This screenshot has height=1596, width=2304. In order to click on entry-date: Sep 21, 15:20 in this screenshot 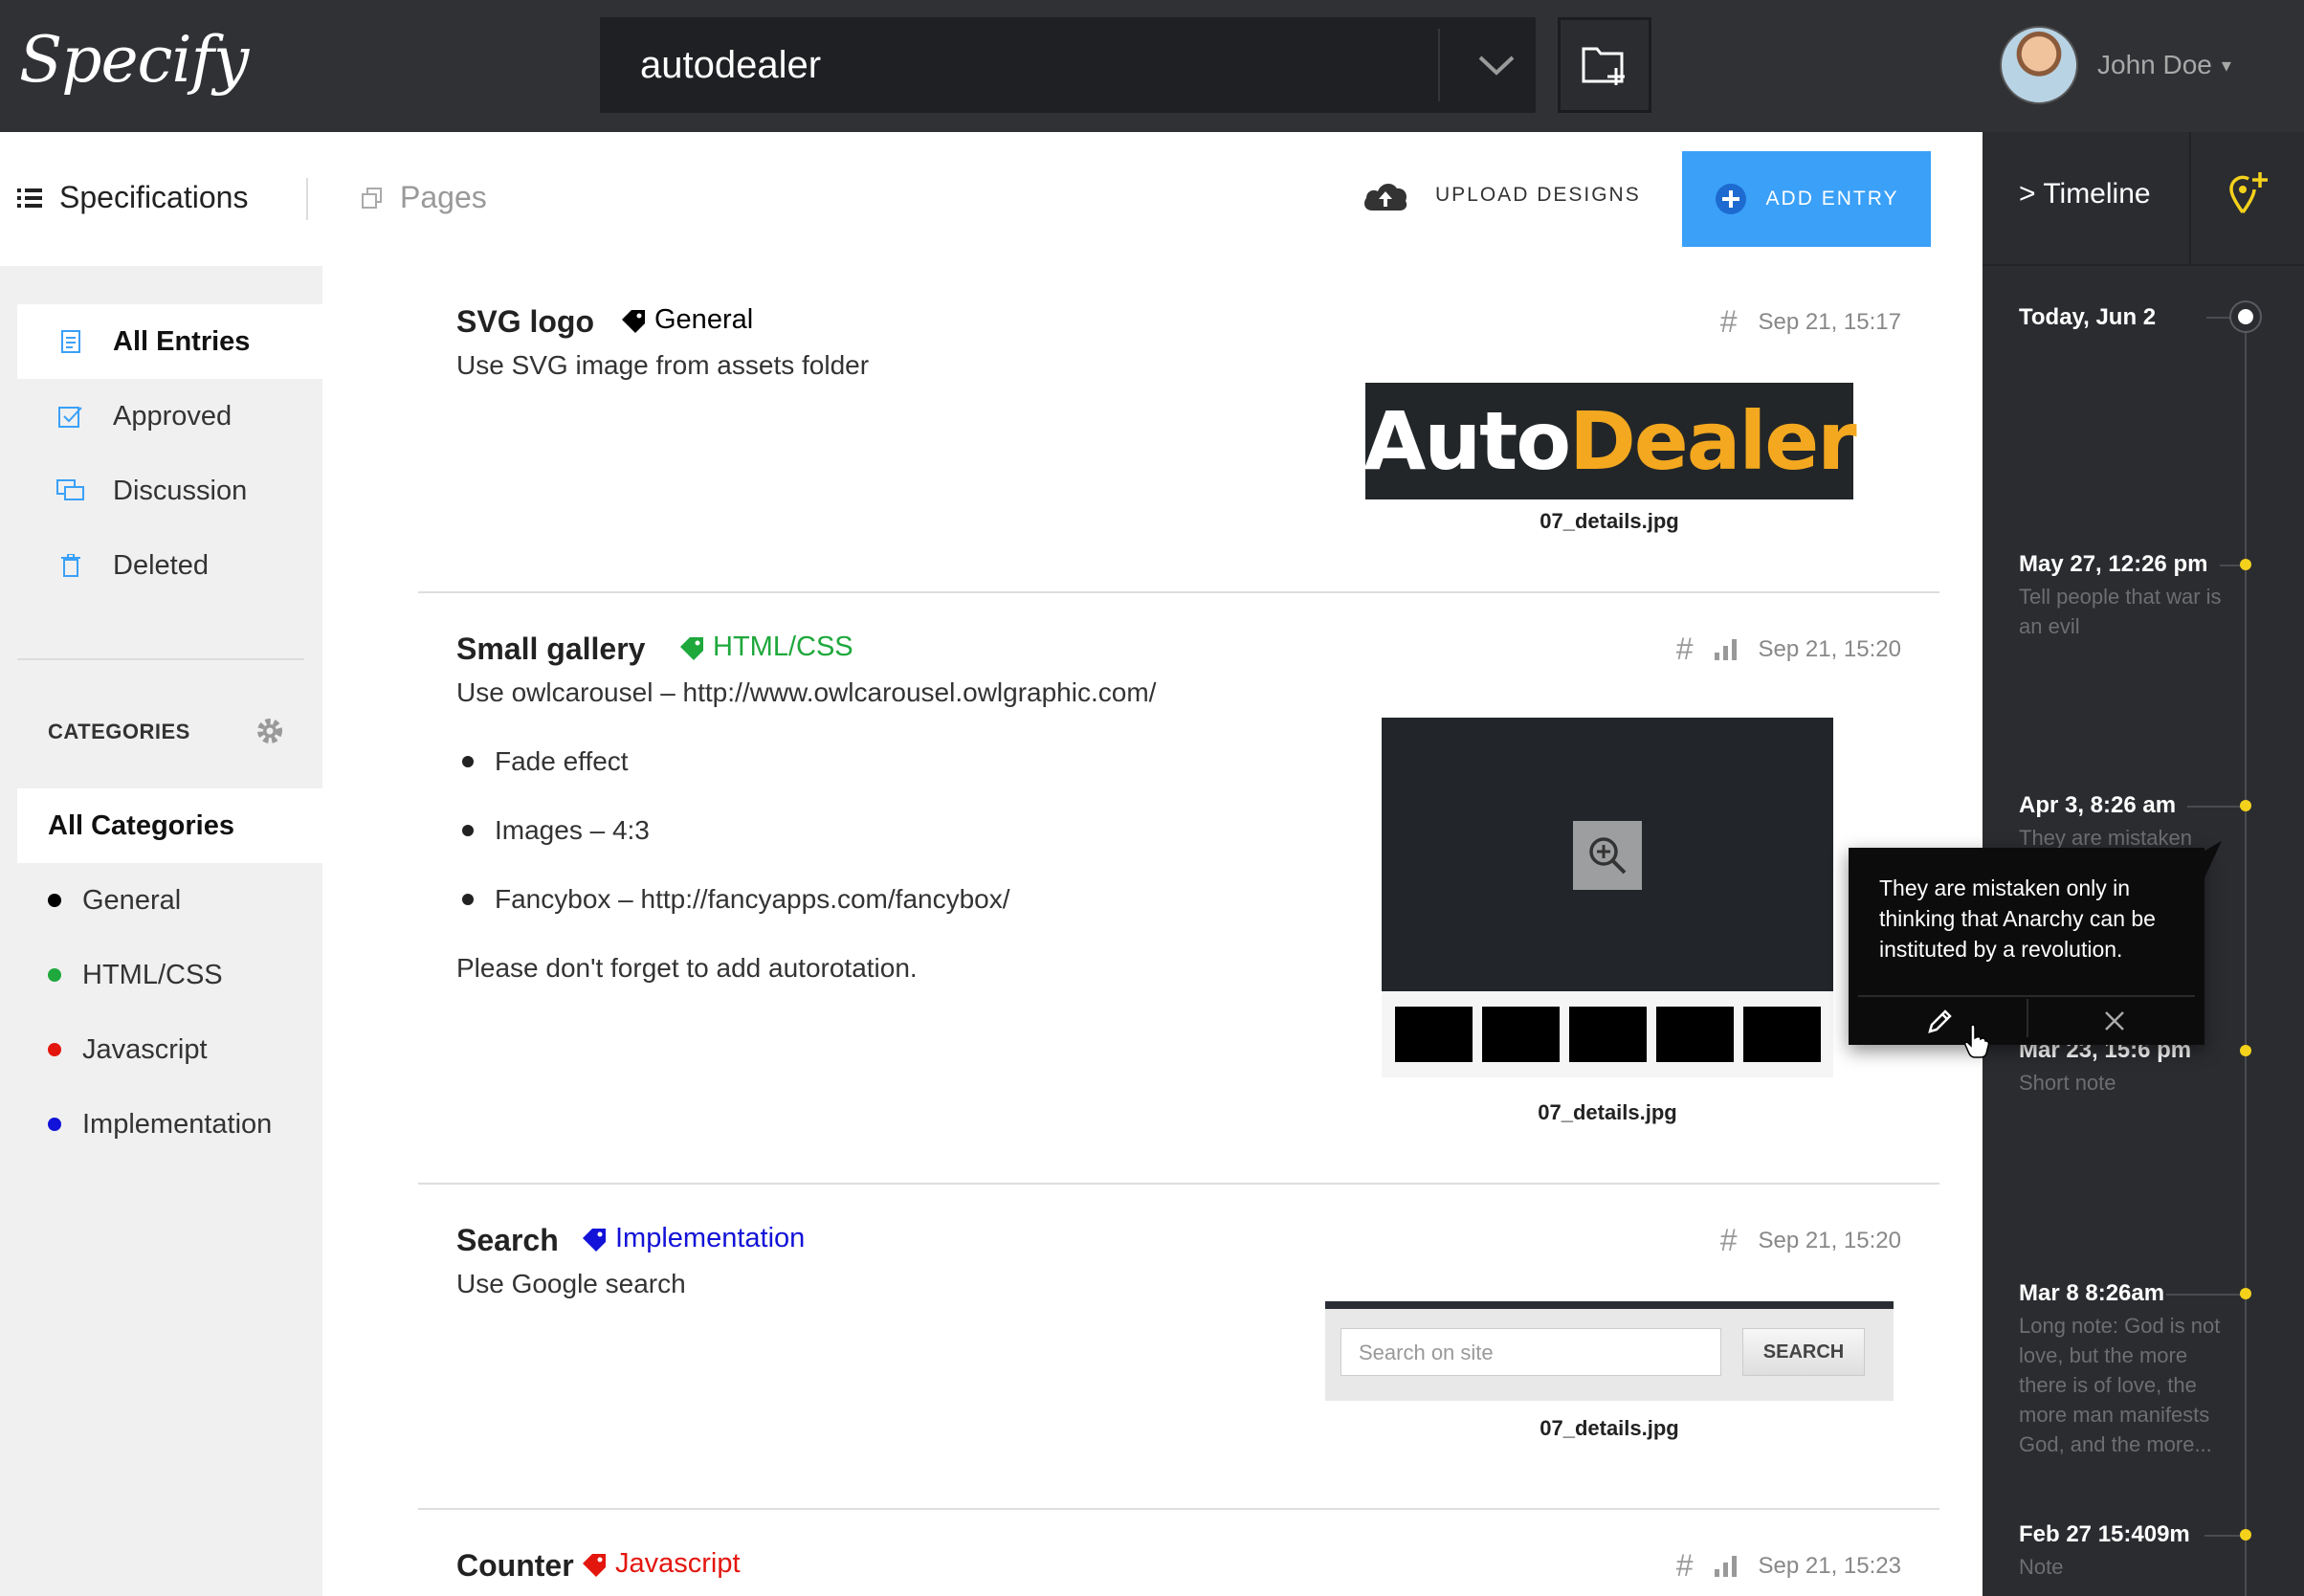, I will do `click(1829, 1240)`.